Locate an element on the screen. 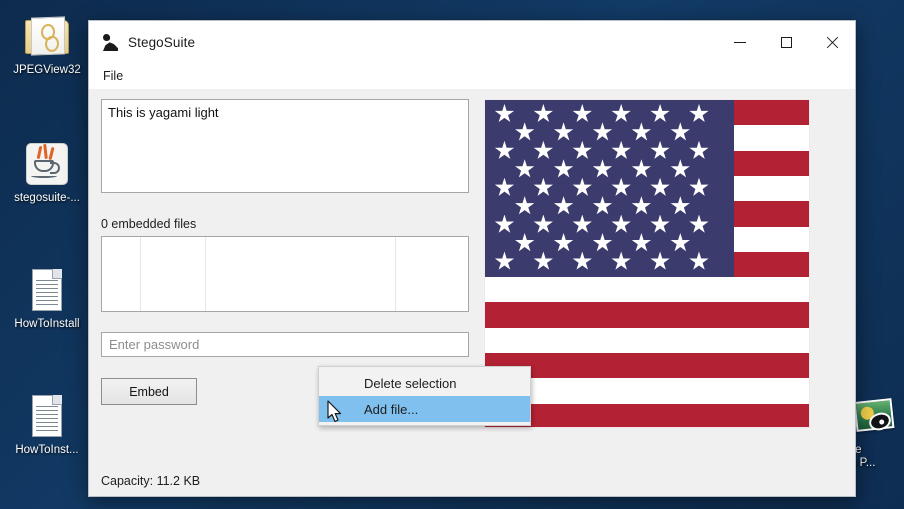 This screenshot has width=904, height=509. capacity-label: Capacity: 11.2 KB is located at coordinates (151, 481).